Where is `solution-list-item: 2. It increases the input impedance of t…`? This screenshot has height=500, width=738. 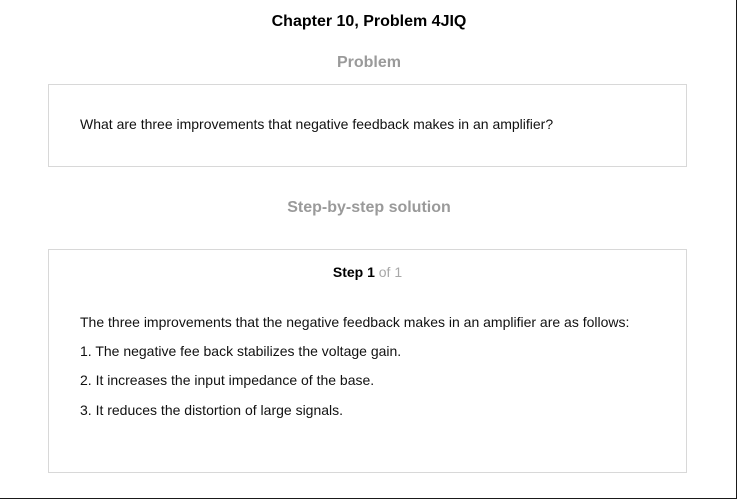 solution-list-item: 2. It increases the input impedance of t… is located at coordinates (227, 380).